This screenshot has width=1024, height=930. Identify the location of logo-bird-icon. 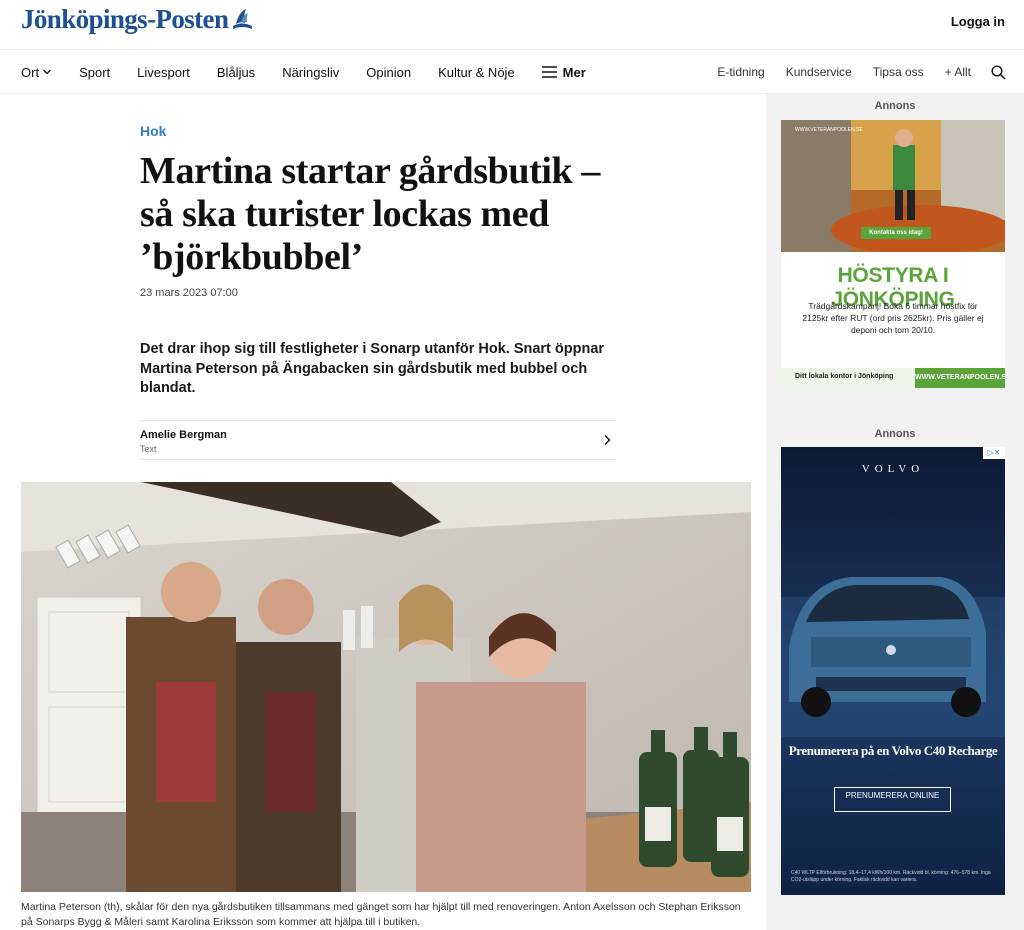
(243, 18).